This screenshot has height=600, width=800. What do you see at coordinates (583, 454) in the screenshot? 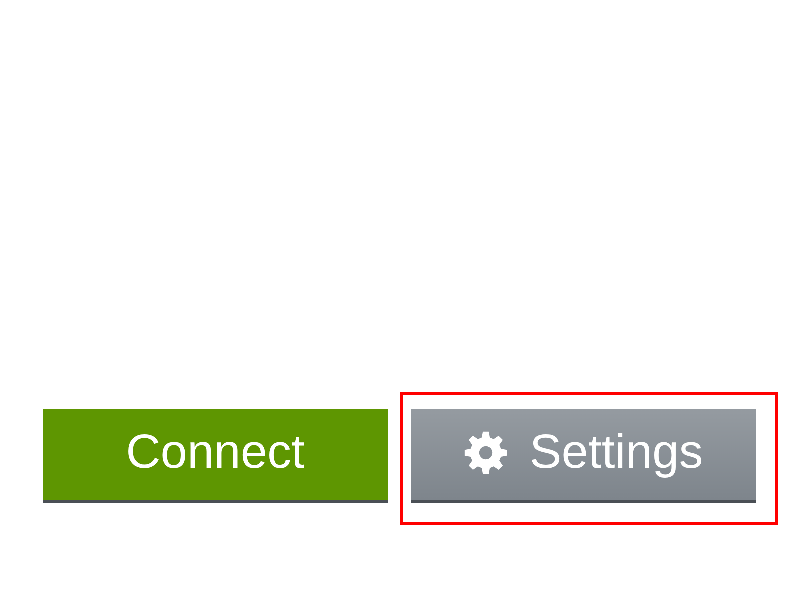
I see `settings-button: Settings` at bounding box center [583, 454].